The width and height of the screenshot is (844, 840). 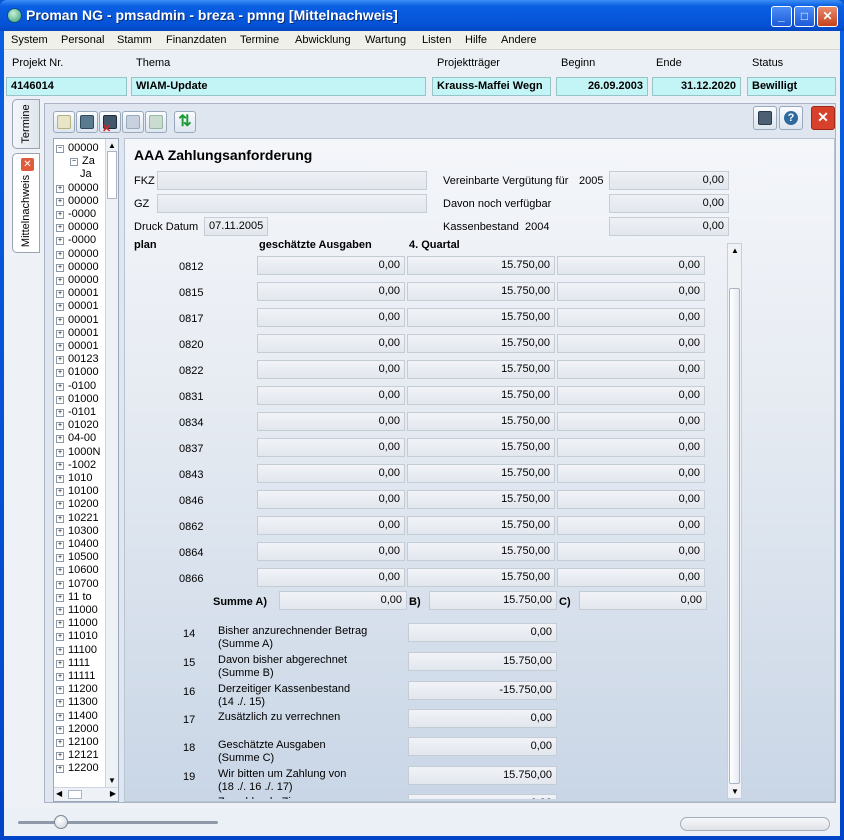 I want to click on calc-value: -15.750,00, so click(x=482, y=690).